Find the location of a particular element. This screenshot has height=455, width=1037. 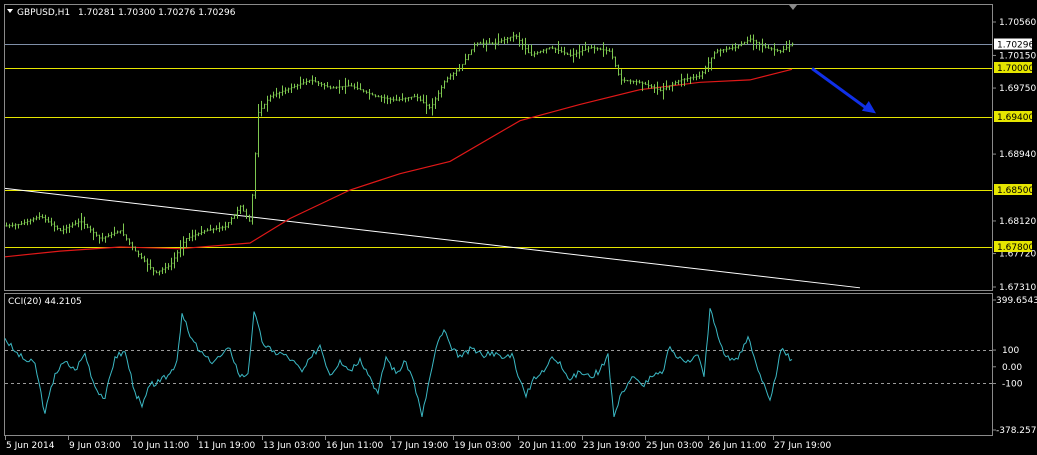

ohlc-values: 1.70281 1.70300 1.70276 1.70296 is located at coordinates (157, 13).